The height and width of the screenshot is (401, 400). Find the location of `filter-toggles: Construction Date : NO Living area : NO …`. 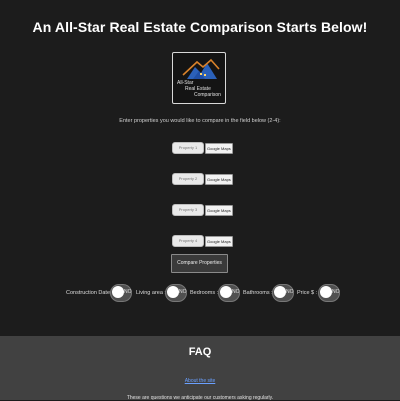

filter-toggles: Construction Date : NO Living area : NO … is located at coordinates (200, 293).